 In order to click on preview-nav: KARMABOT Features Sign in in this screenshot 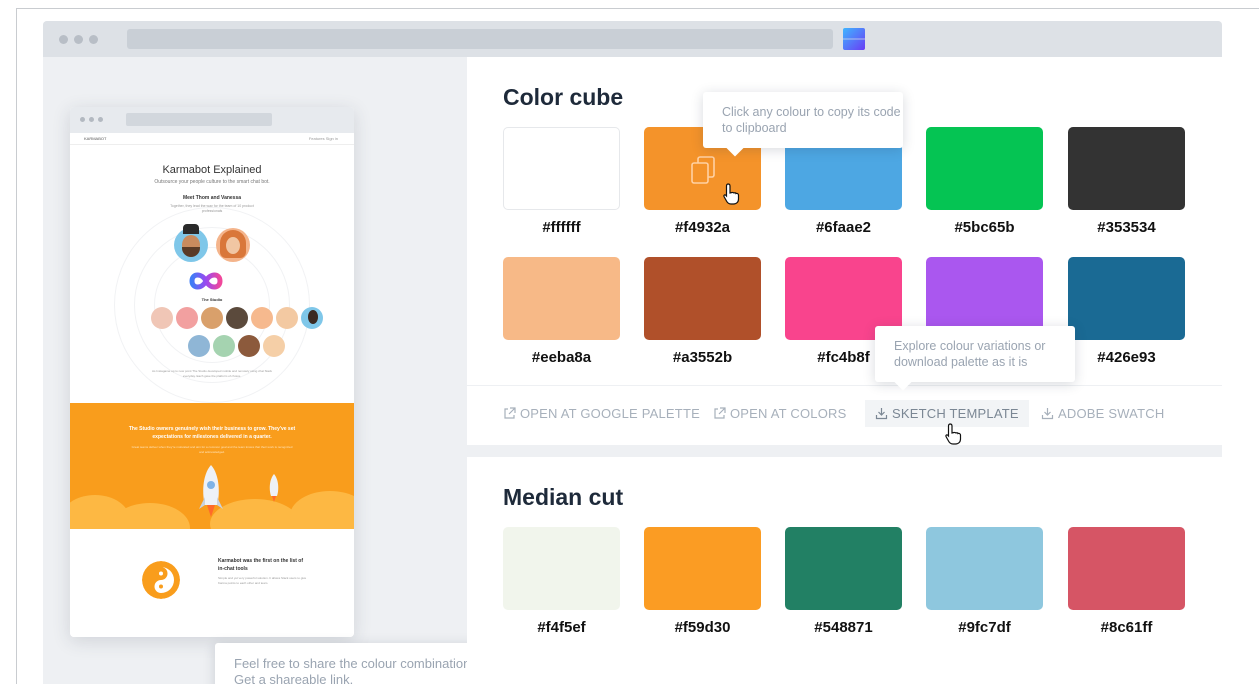, I will do `click(212, 139)`.